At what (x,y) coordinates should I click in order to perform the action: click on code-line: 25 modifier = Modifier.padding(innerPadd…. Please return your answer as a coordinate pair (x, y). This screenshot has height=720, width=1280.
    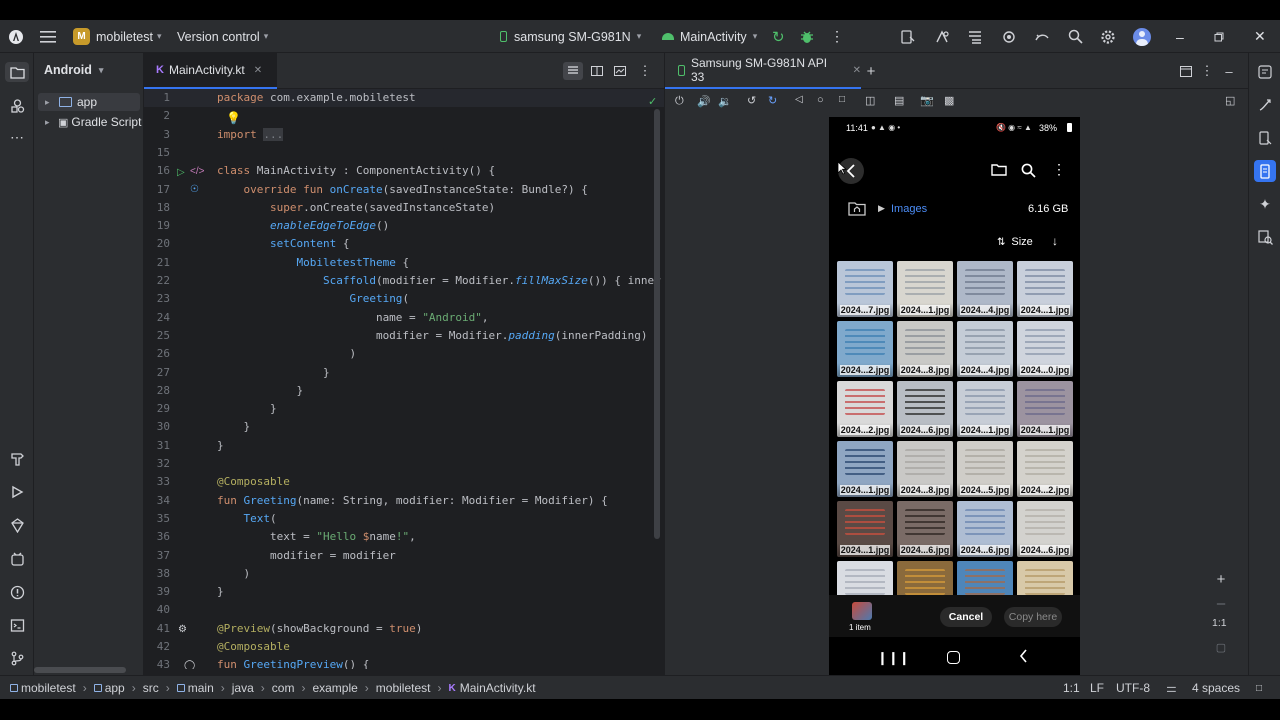
    Looking at the image, I should click on (404, 336).